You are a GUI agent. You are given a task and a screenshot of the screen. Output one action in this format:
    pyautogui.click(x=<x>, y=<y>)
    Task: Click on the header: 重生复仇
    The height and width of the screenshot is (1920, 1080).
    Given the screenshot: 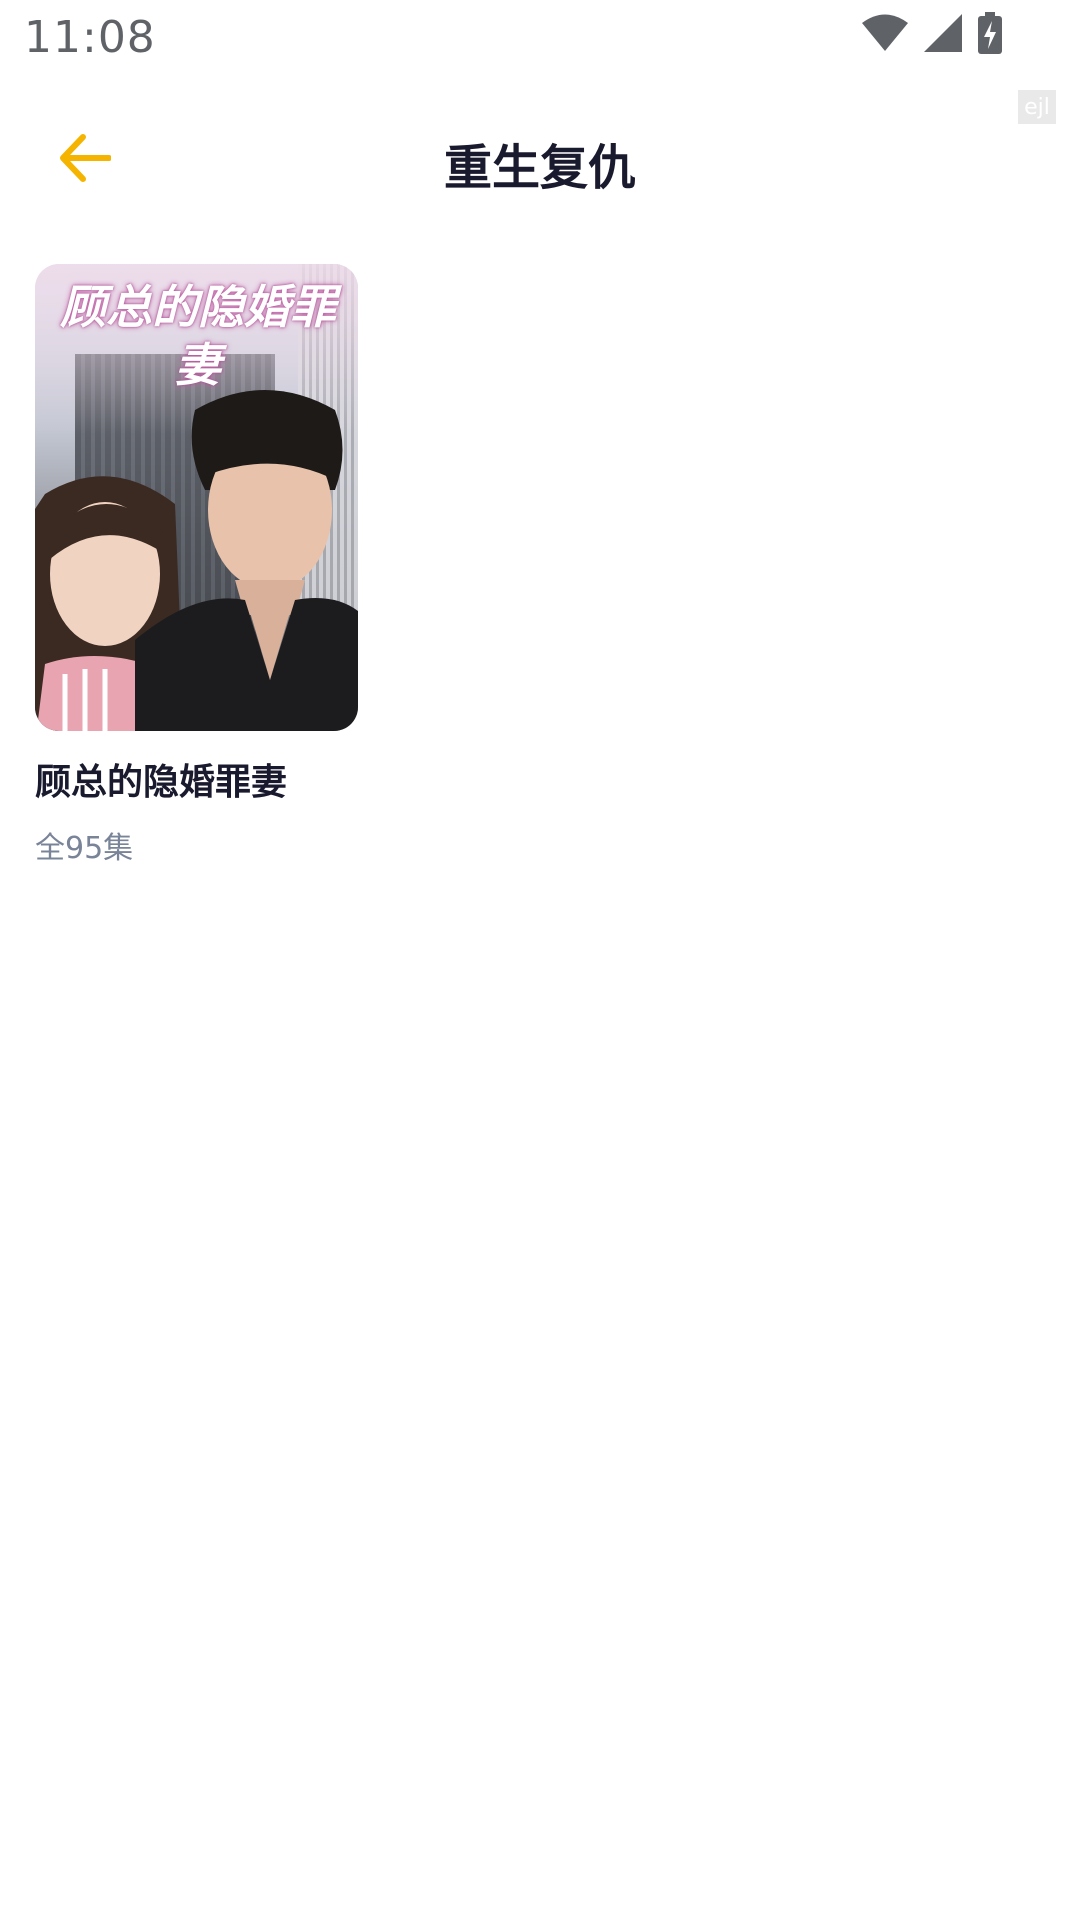 What is the action you would take?
    pyautogui.click(x=540, y=160)
    